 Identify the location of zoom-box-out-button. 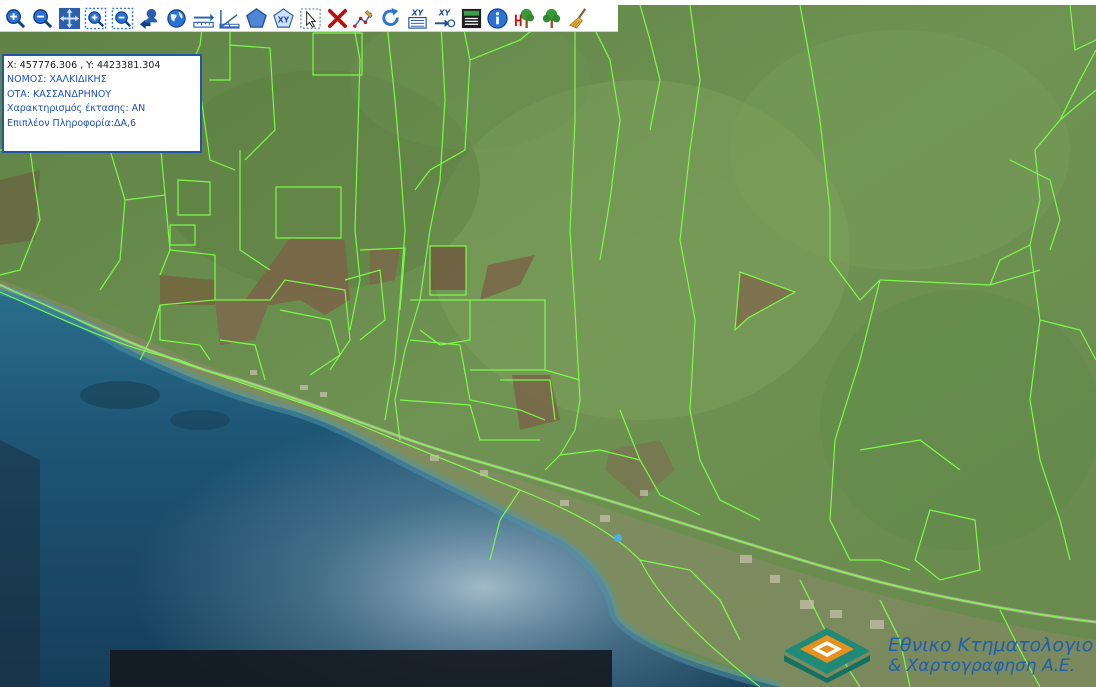
(122, 18).